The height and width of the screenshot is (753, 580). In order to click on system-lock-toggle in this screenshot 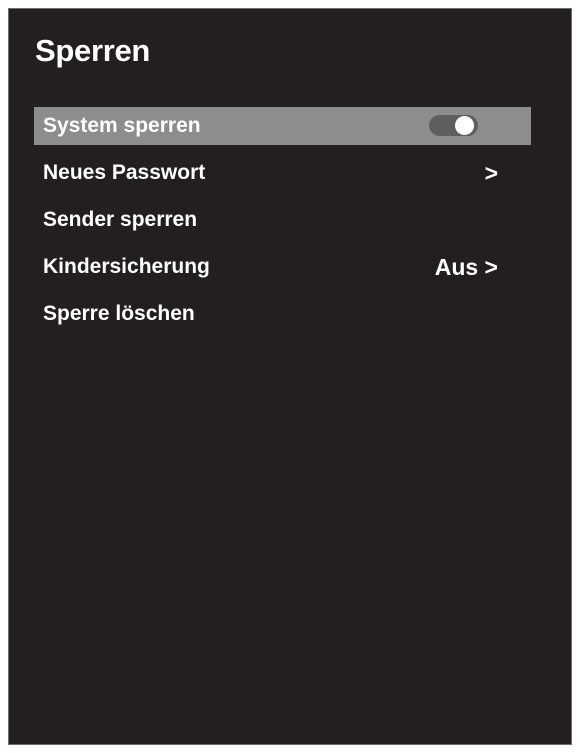, I will do `click(453, 125)`.